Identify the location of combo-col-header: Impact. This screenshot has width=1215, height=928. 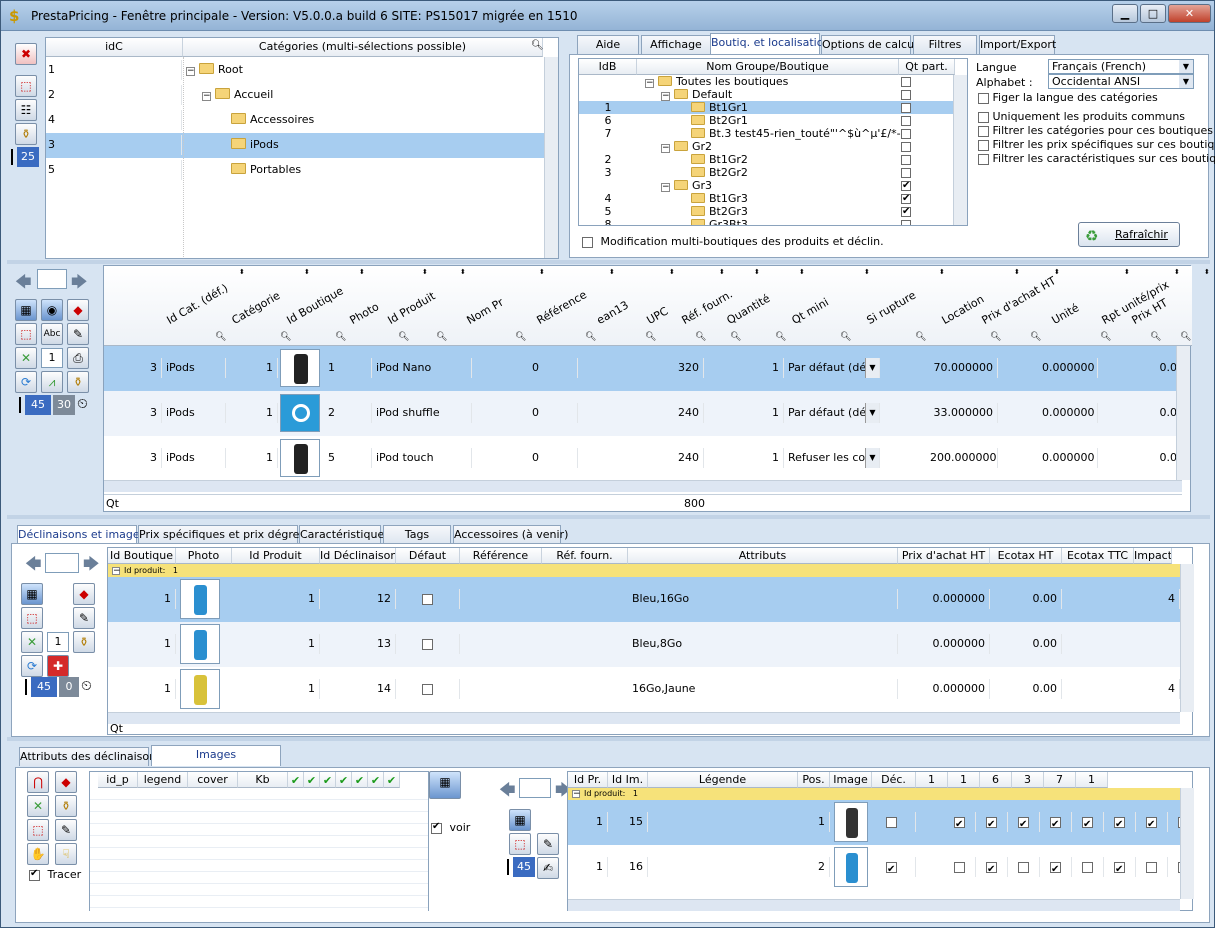
(1153, 556).